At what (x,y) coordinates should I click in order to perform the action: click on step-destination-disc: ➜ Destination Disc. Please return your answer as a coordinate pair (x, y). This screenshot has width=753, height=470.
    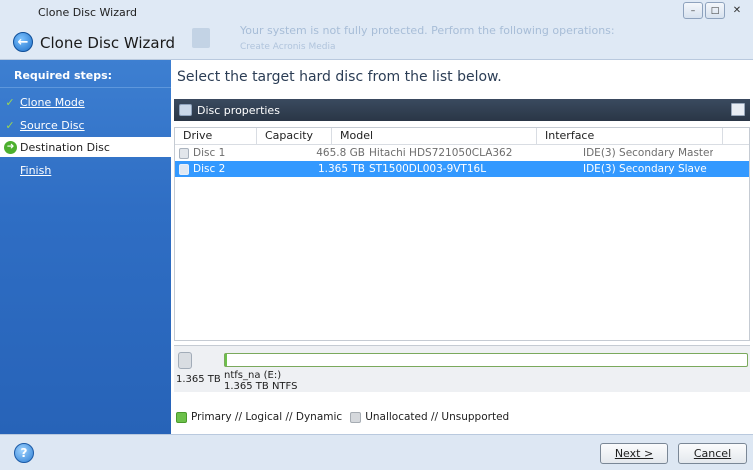
    Looking at the image, I should click on (85, 147).